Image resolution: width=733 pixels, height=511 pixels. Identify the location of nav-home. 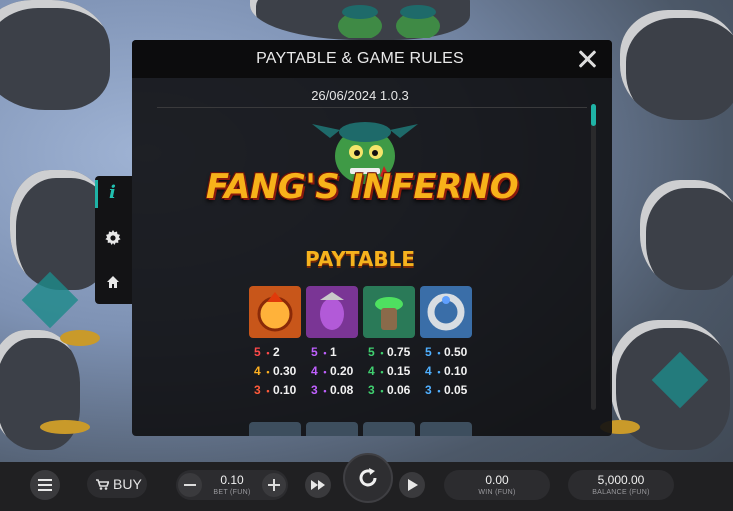
(113, 284).